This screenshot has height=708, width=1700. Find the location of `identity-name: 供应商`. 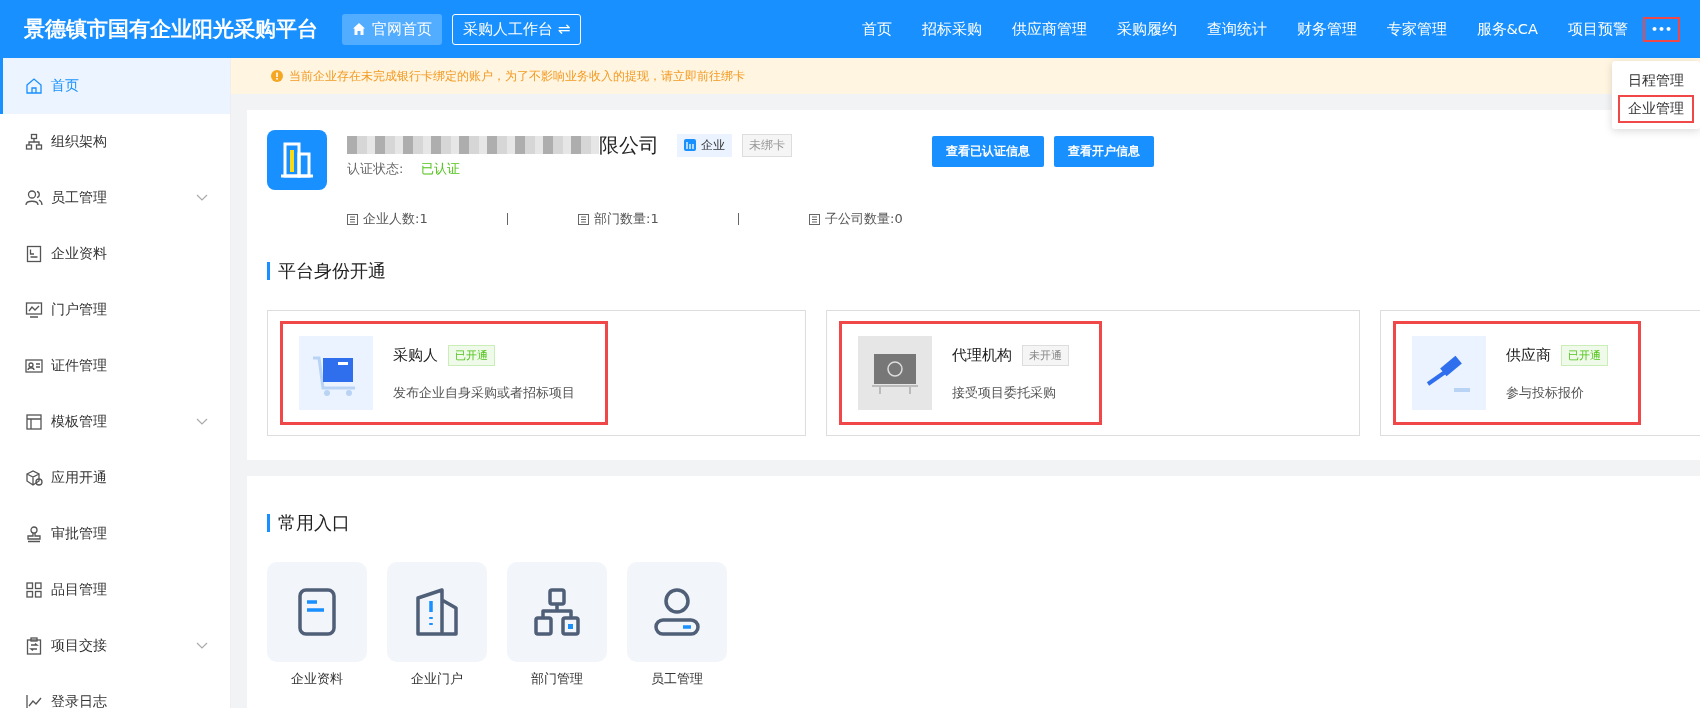

identity-name: 供应商 is located at coordinates (1528, 355).